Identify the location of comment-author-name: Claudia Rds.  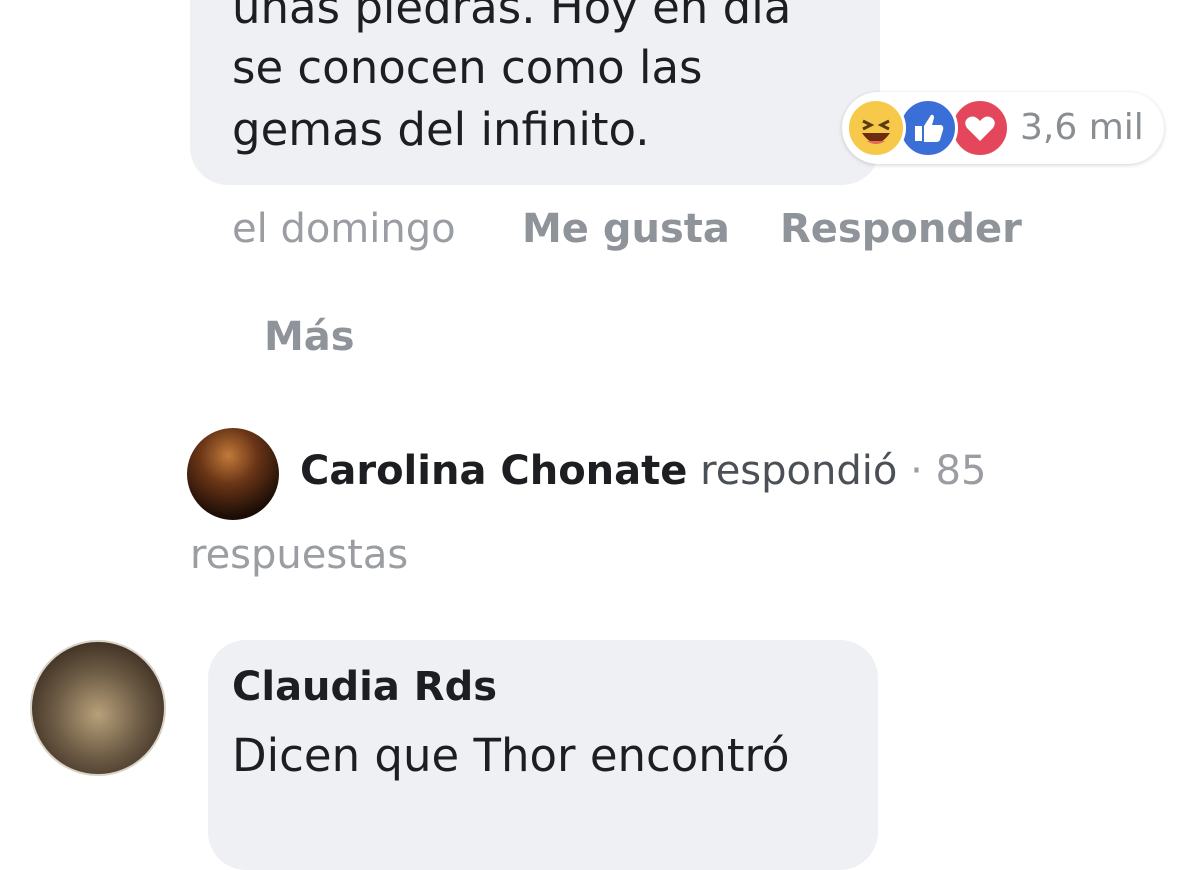
(364, 687).